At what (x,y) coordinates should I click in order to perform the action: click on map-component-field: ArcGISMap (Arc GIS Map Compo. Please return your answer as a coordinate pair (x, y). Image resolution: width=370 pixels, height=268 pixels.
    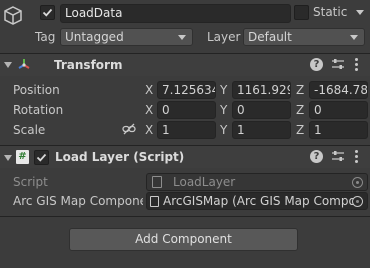
    Looking at the image, I should click on (257, 201).